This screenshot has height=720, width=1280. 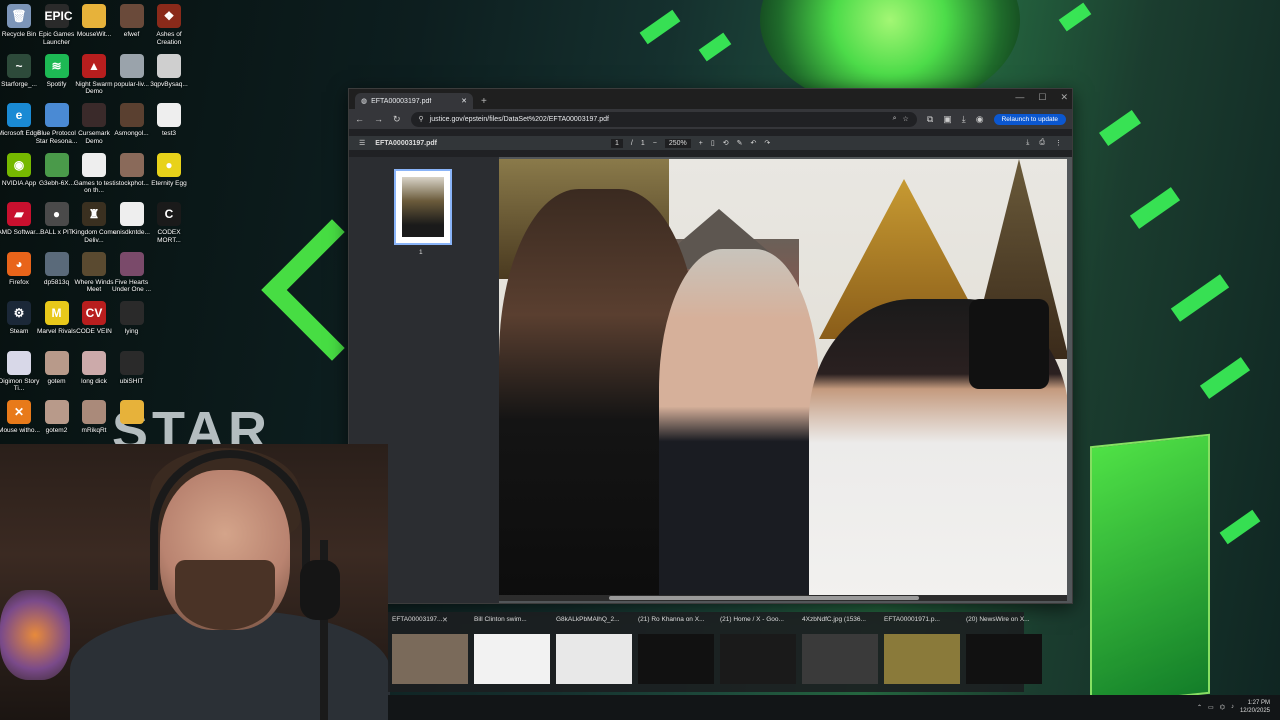 What do you see at coordinates (617, 143) in the screenshot?
I see `page-number-input: 1` at bounding box center [617, 143].